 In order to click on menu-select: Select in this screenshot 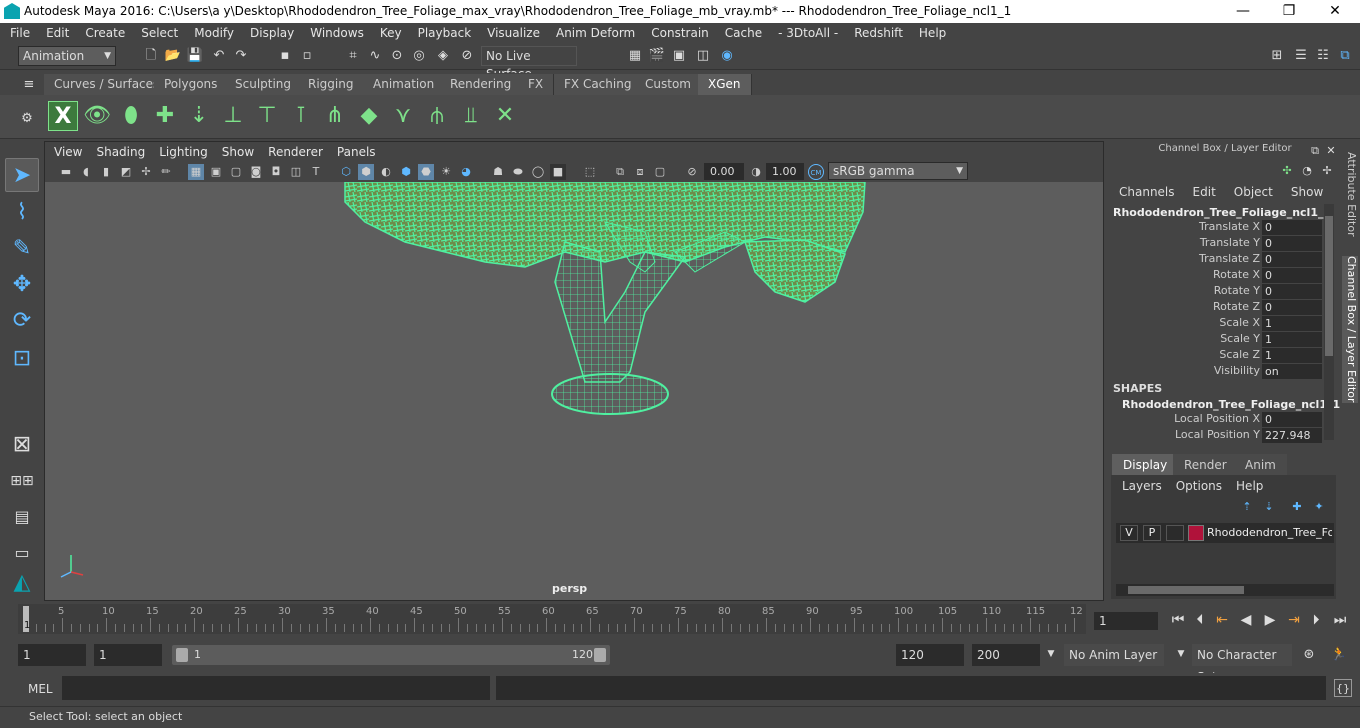, I will do `click(159, 33)`.